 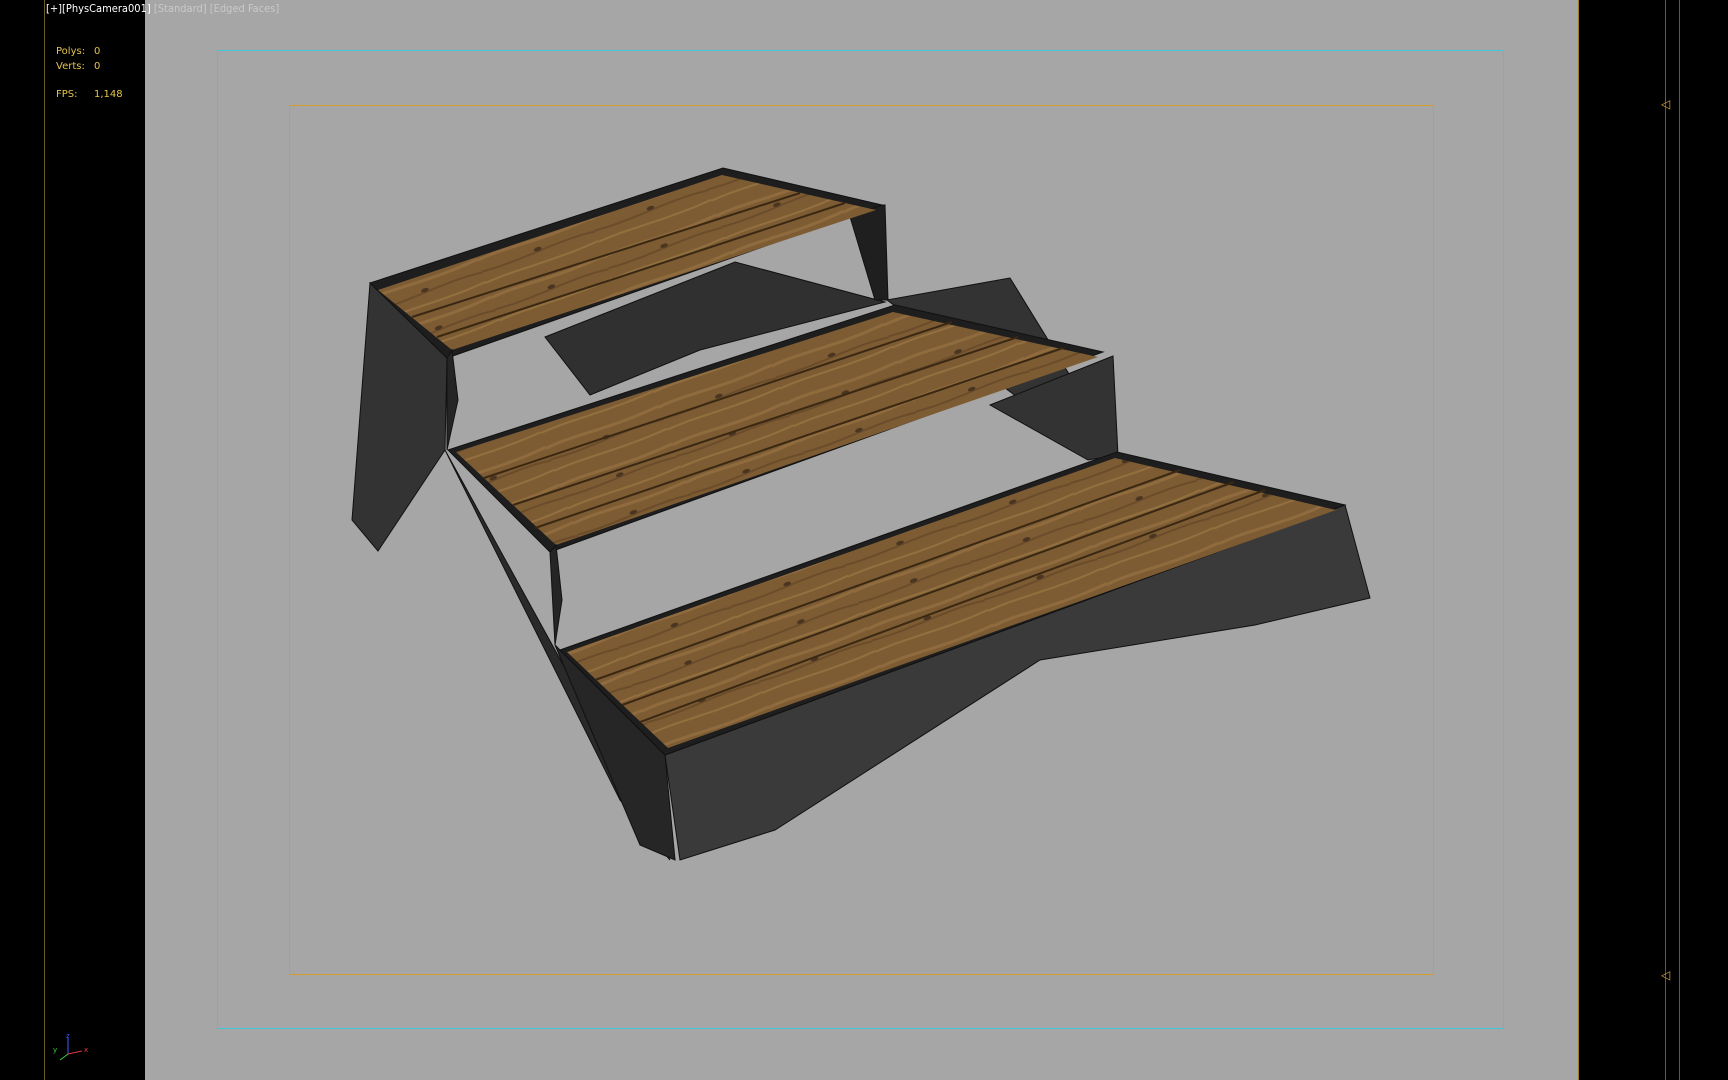 What do you see at coordinates (55, 1050) in the screenshot?
I see `axis-y-label: y` at bounding box center [55, 1050].